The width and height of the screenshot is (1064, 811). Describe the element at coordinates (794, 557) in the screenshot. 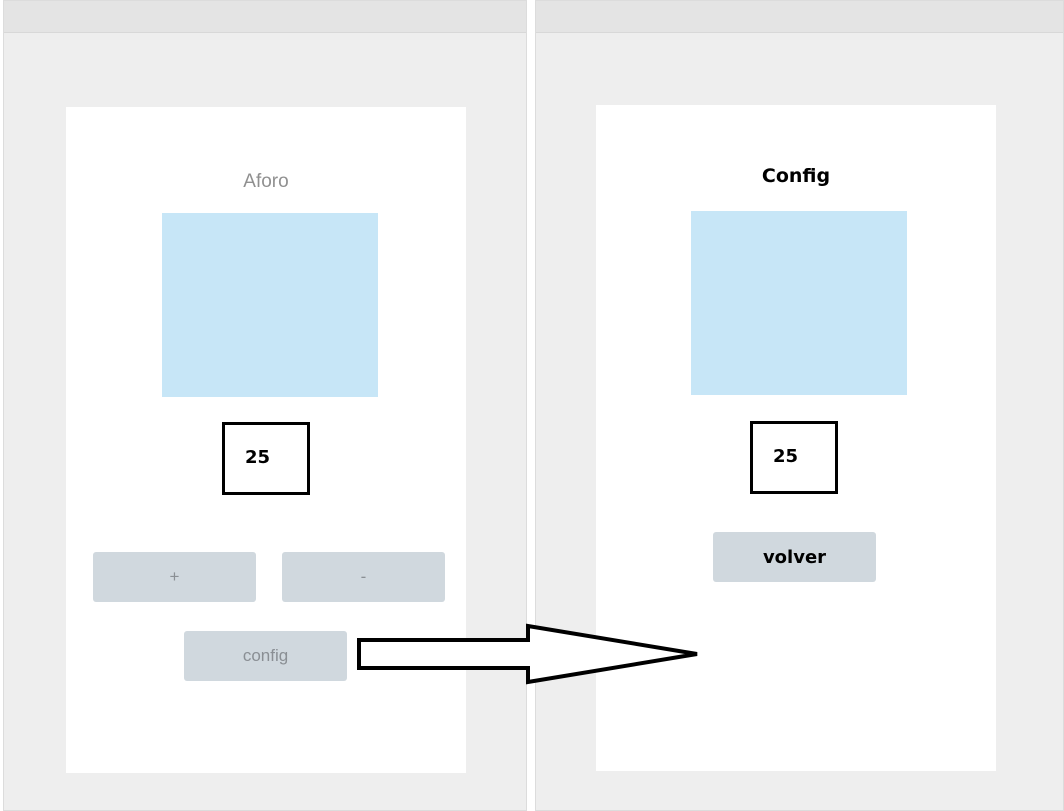

I see `volver-button: volver` at that location.